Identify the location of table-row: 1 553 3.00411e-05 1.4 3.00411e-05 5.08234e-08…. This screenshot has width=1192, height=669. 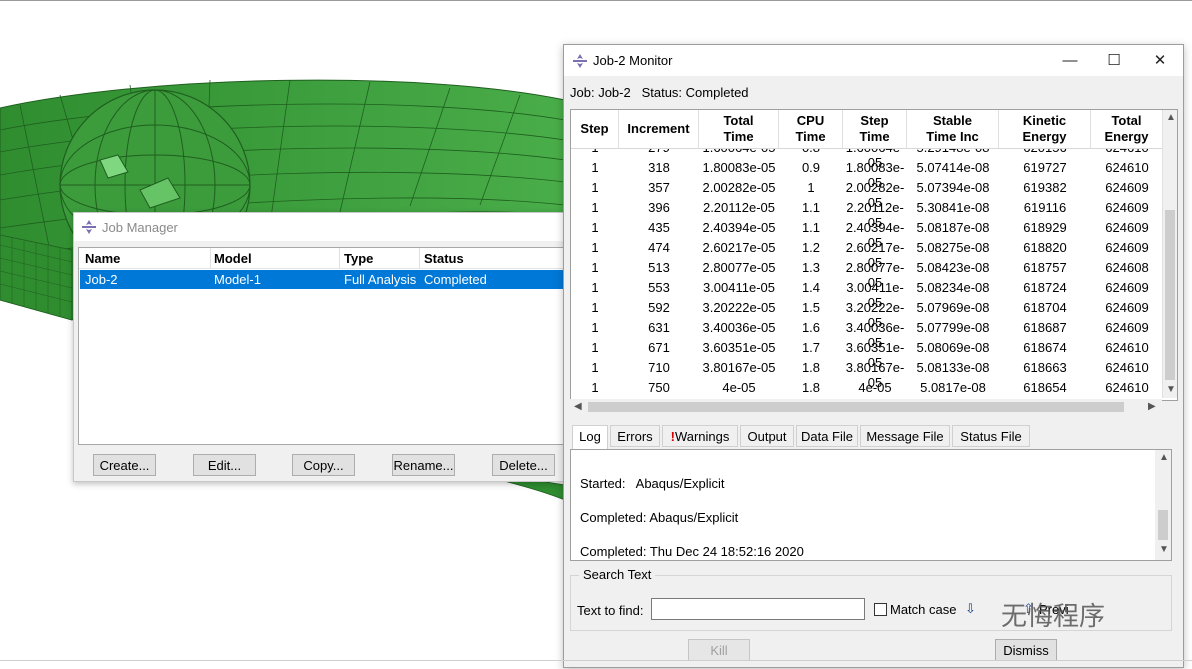
(867, 294).